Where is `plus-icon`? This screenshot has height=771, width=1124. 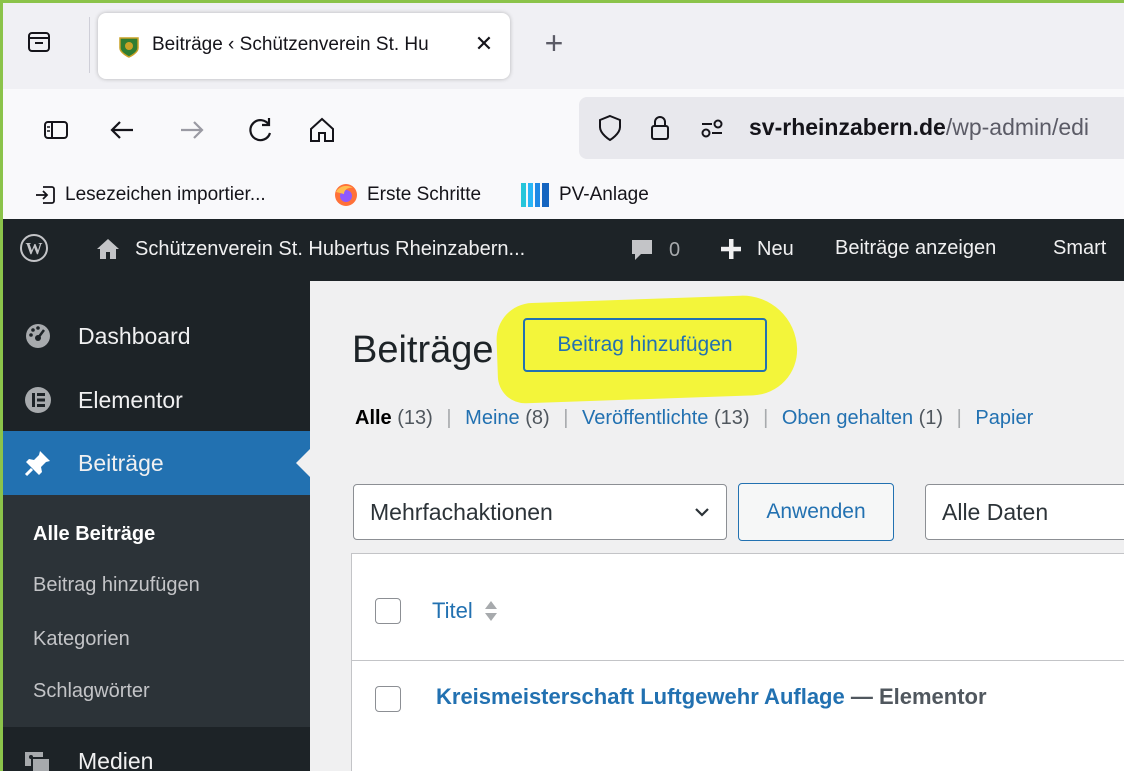 plus-icon is located at coordinates (731, 249).